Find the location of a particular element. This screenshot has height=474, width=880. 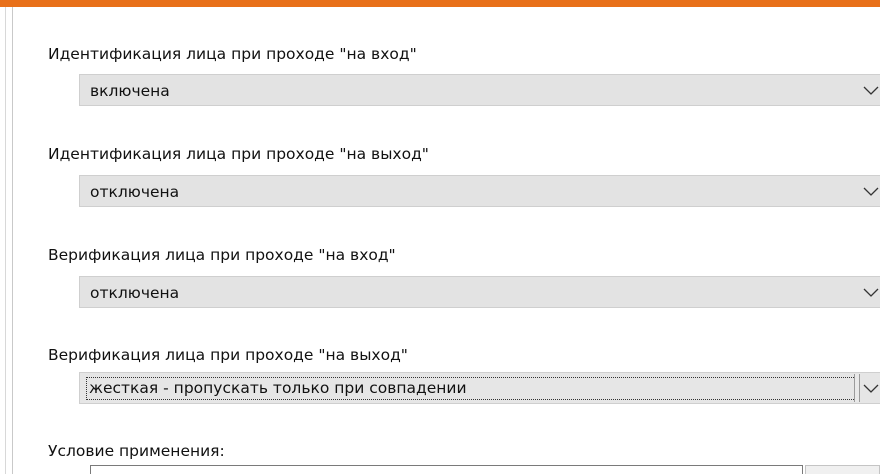

face-verification-entry-label: Верификация лица при проходе "на вход" is located at coordinates (222, 255).